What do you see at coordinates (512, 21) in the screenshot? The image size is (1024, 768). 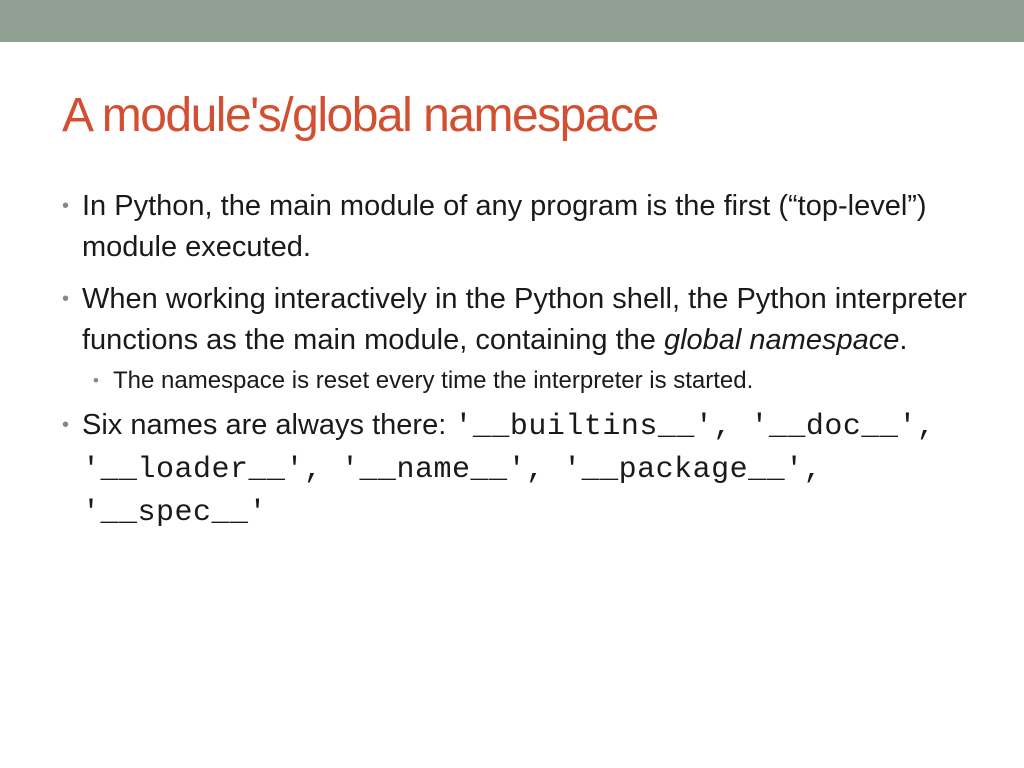 I see `header-band` at bounding box center [512, 21].